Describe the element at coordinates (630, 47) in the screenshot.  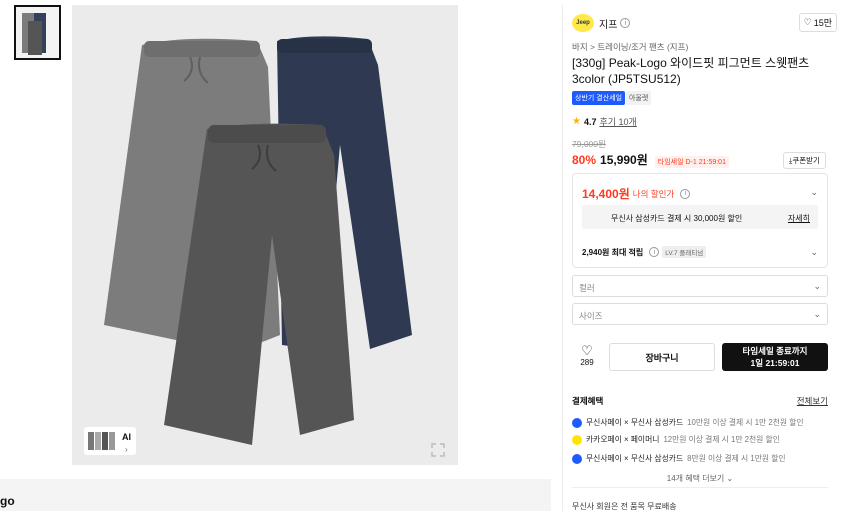
I see `breadcrumb: 바지 > 트레이닝/조거 팬츠 (지프)` at that location.